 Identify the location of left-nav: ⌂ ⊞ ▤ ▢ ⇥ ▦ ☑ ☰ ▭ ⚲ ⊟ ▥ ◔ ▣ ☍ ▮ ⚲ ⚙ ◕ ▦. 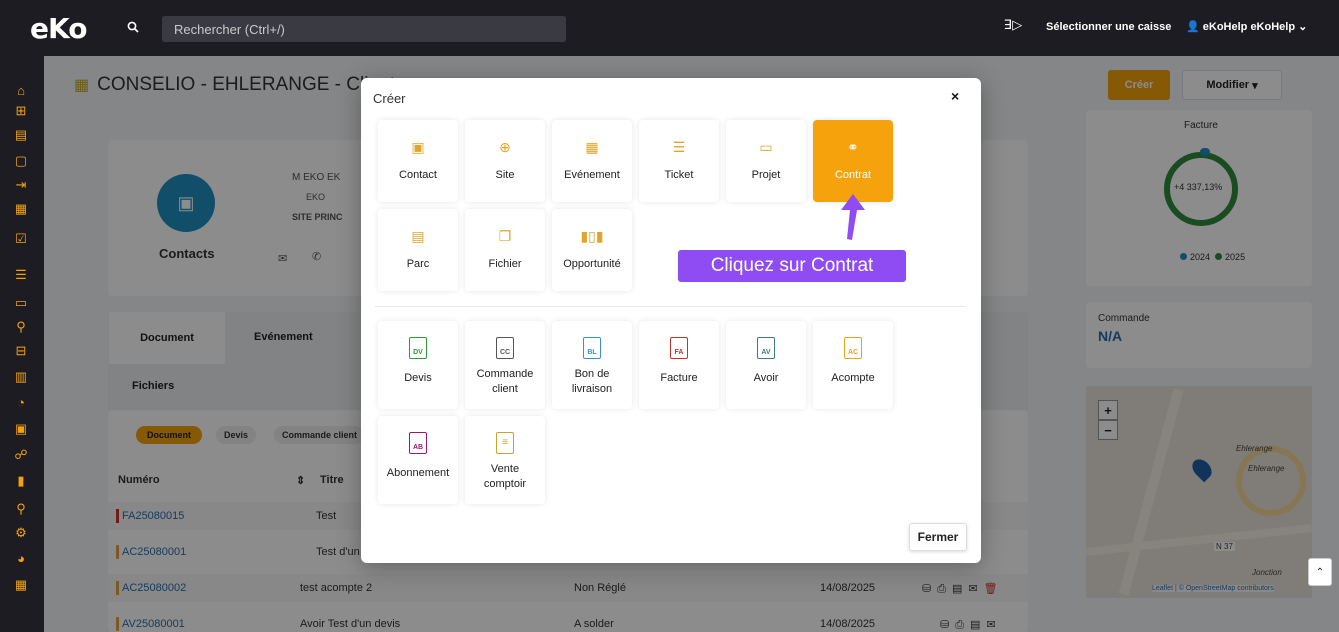
(22, 344).